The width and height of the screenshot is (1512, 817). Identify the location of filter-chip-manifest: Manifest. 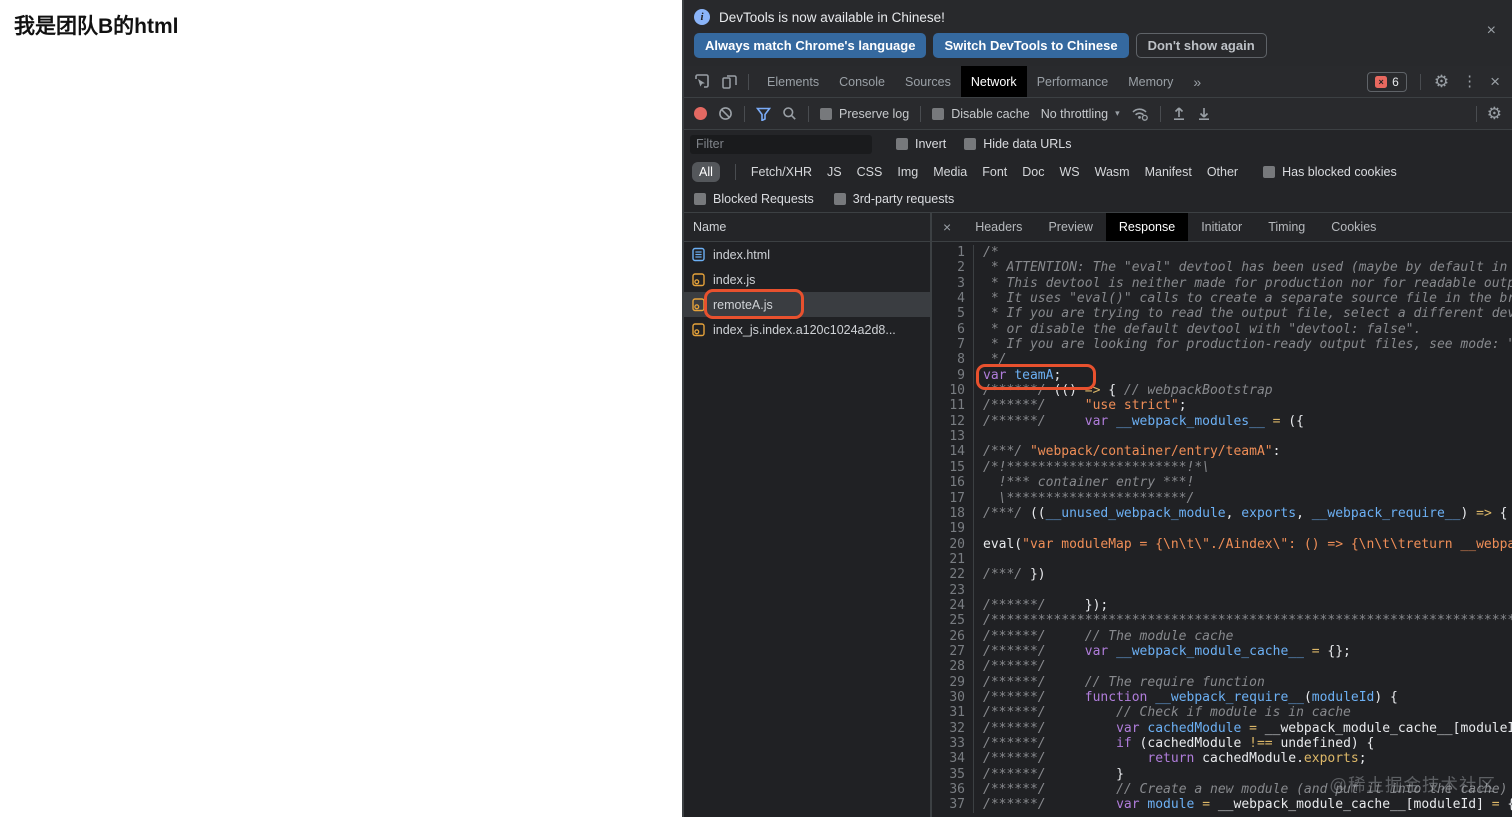
(1168, 172).